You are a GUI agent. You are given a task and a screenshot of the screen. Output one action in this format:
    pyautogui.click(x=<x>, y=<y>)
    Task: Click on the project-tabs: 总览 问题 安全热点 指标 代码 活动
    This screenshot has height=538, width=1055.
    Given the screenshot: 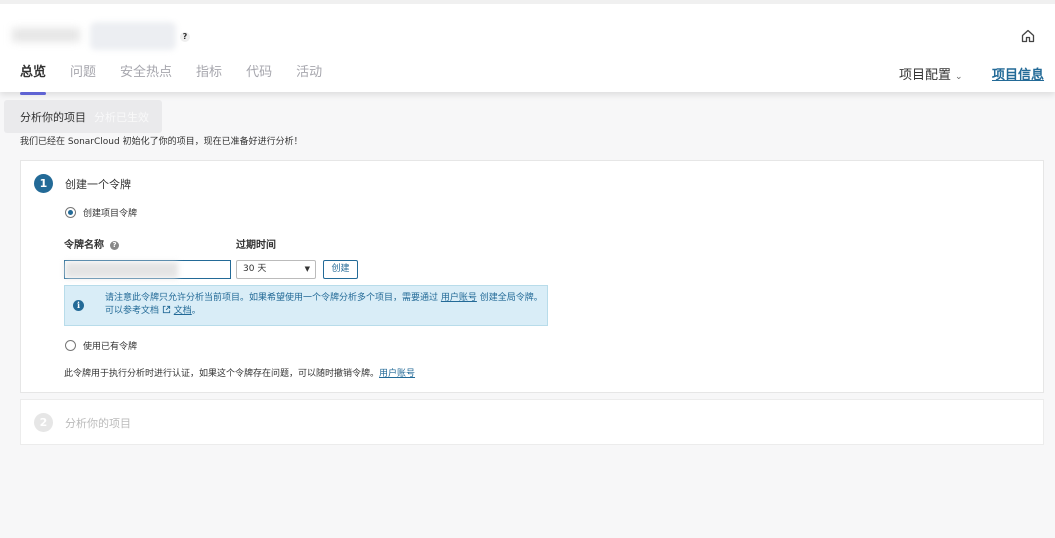 What is the action you would take?
    pyautogui.click(x=183, y=80)
    